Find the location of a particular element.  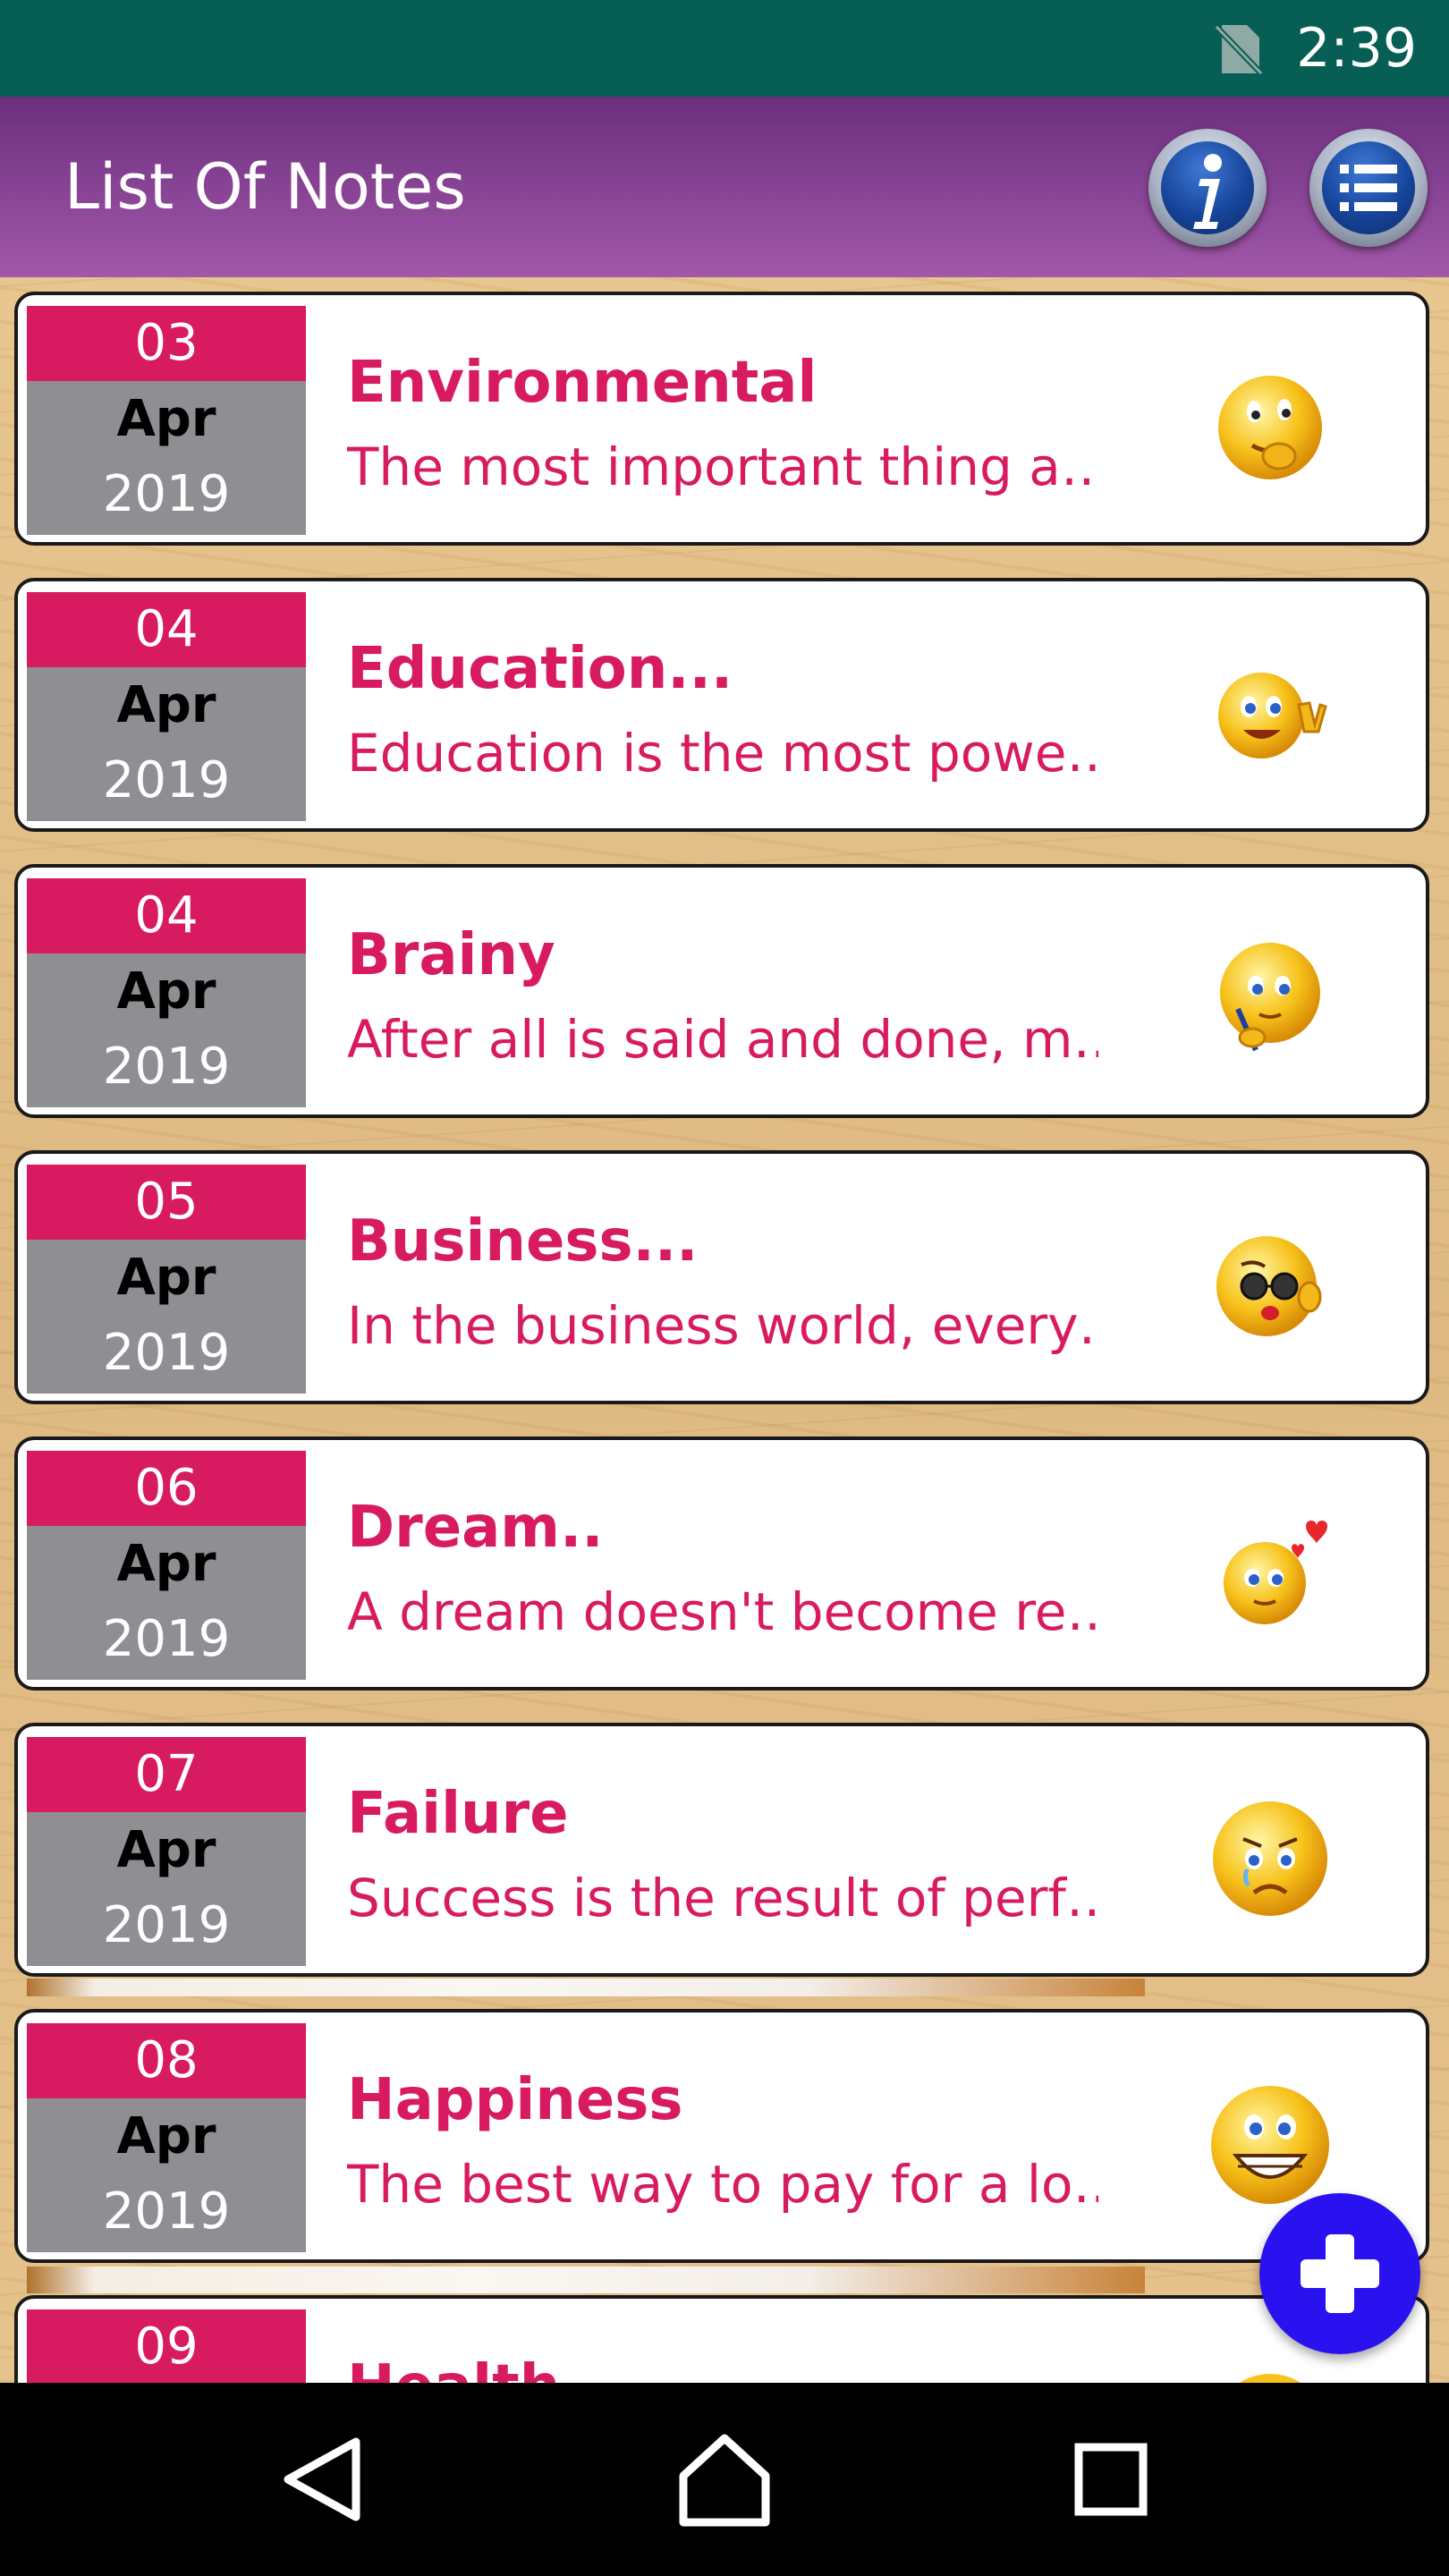

crying-emoji-icon is located at coordinates (1270, 1858).